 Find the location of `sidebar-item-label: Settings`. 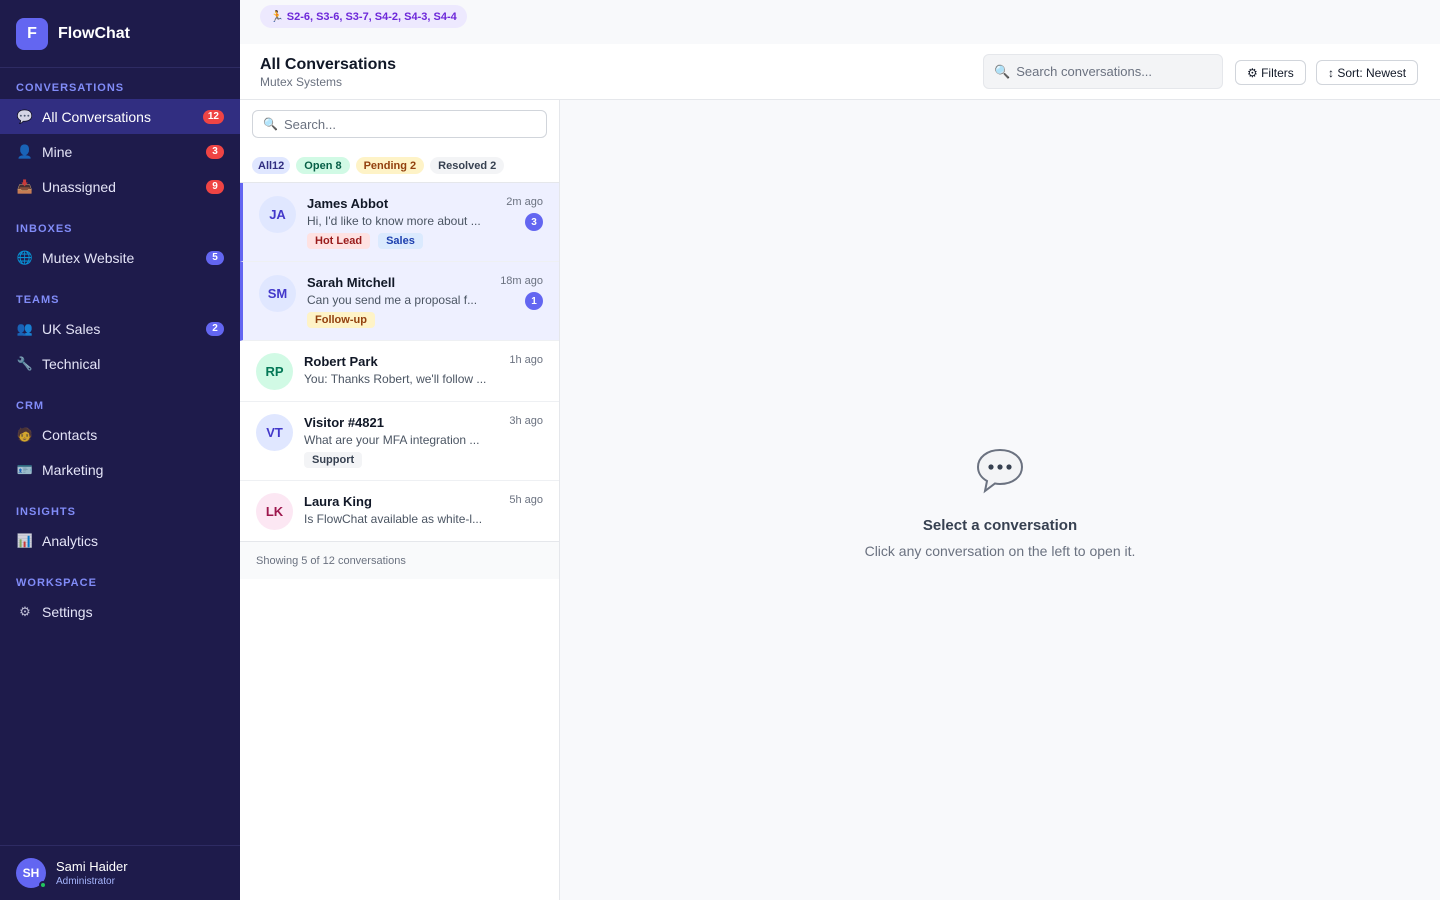

sidebar-item-label: Settings is located at coordinates (67, 611).